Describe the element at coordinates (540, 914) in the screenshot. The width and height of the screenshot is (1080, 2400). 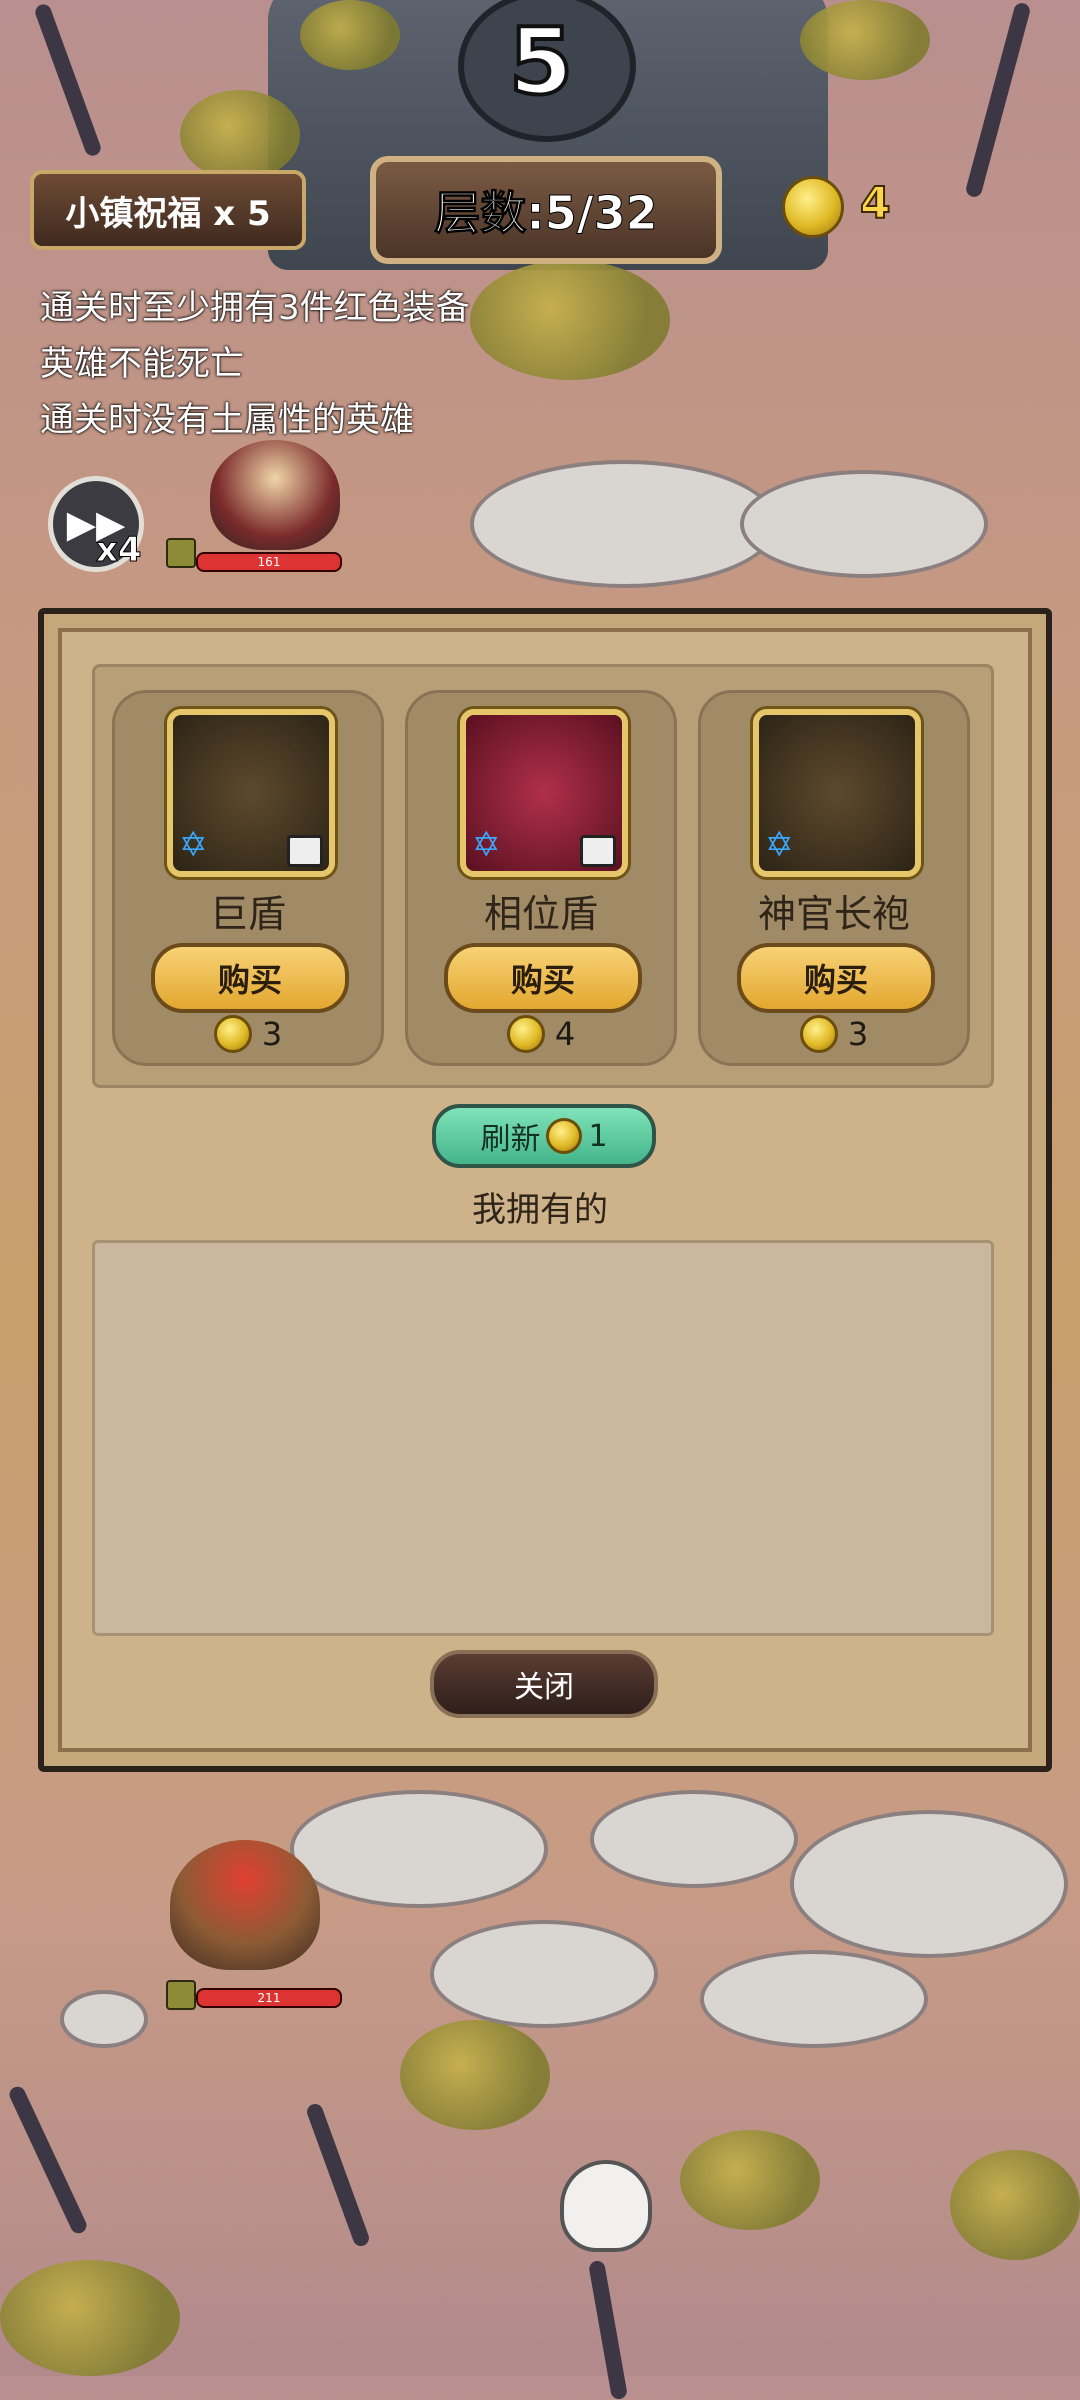
I see `item-name: 相位盾` at that location.